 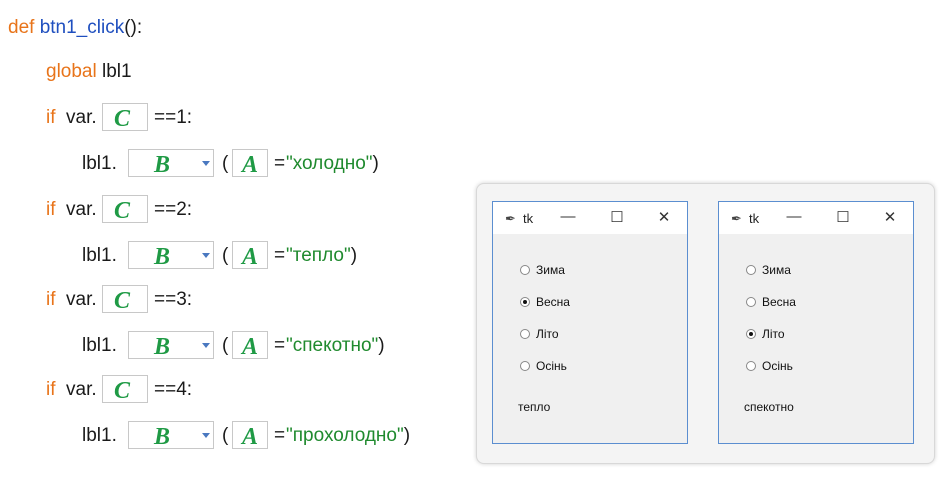 What do you see at coordinates (146, 209) in the screenshot?
I see `if-line: if var. C ==2:` at bounding box center [146, 209].